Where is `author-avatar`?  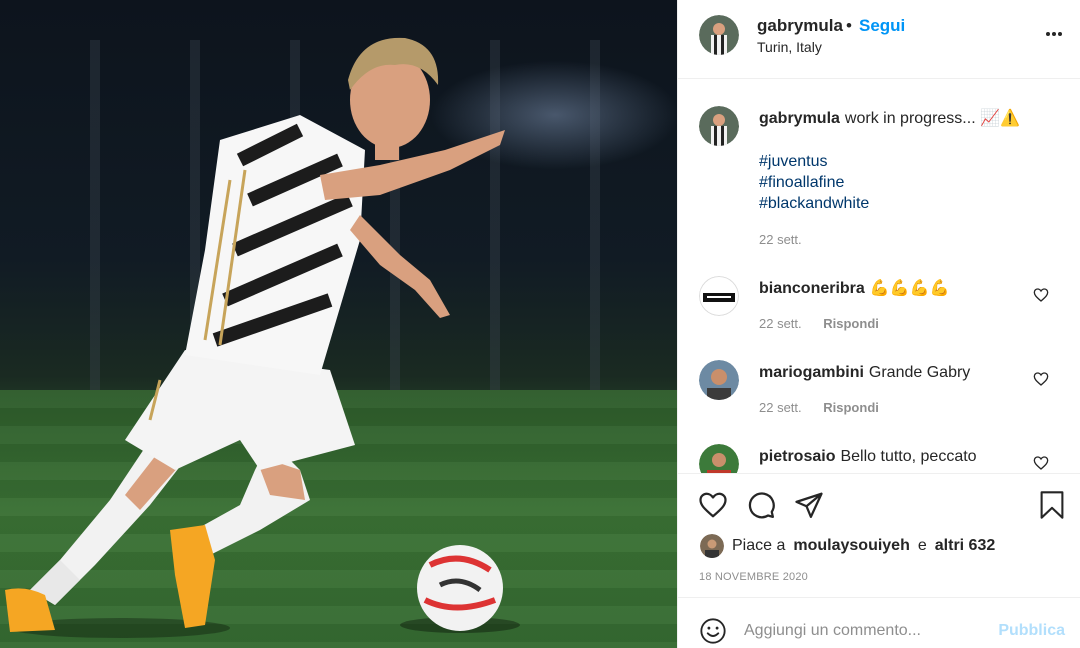 author-avatar is located at coordinates (719, 35).